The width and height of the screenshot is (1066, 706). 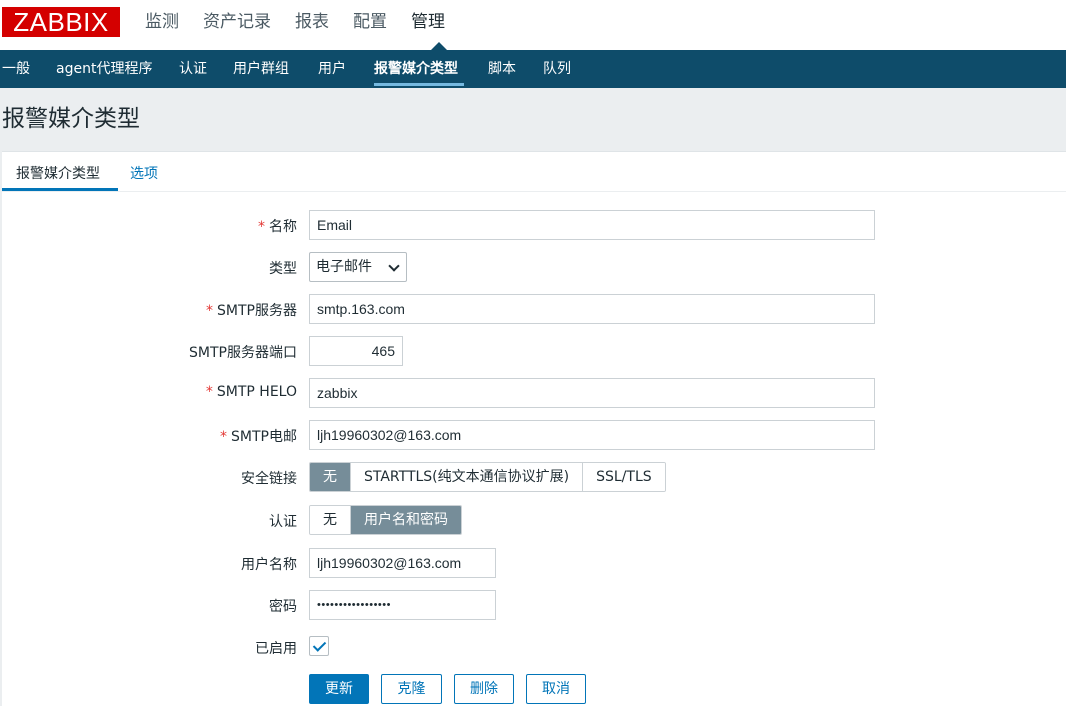 I want to click on smtp-email-input: ljh19960302@163.com, so click(x=592, y=435).